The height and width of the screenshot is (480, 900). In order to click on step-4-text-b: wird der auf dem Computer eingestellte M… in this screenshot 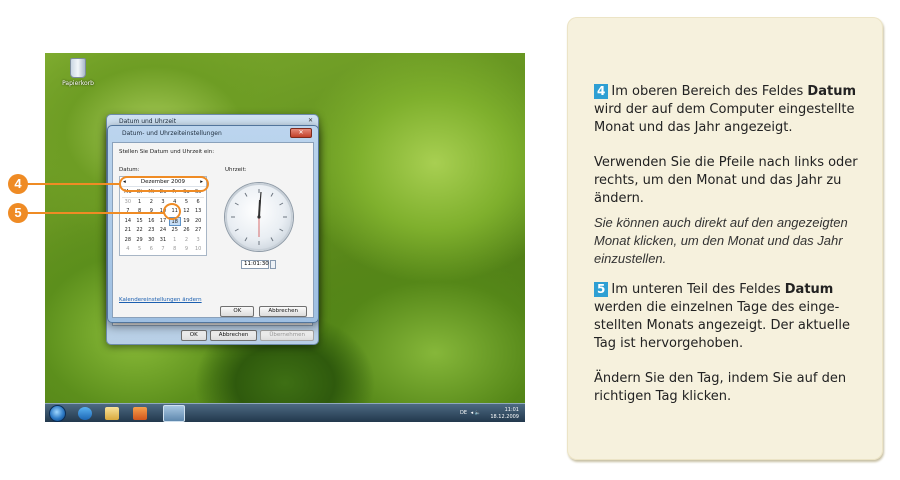, I will do `click(724, 118)`.